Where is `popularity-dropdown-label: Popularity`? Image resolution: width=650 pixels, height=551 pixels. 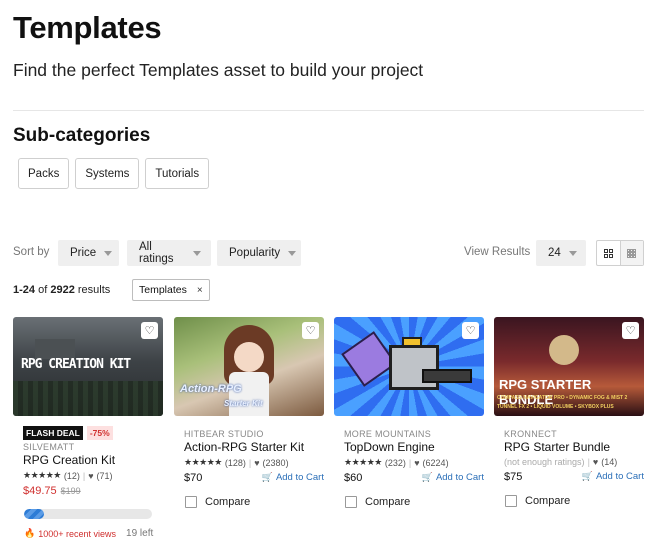 popularity-dropdown-label: Popularity is located at coordinates (255, 253).